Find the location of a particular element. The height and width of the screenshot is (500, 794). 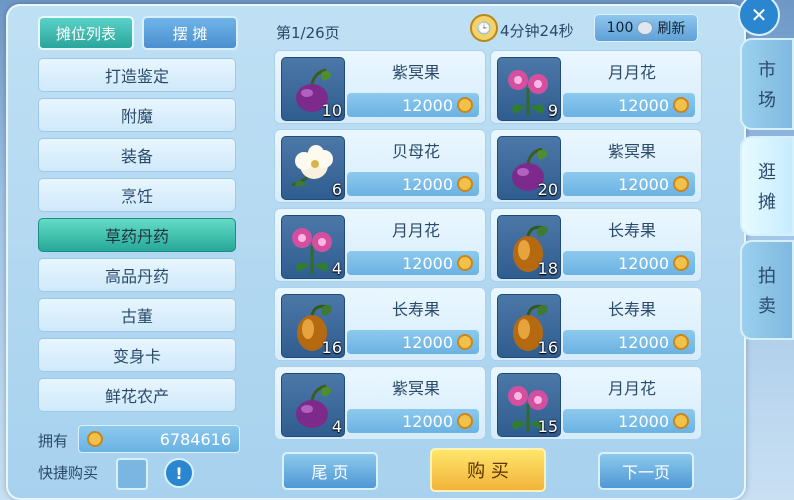

item-card: 9 月月花 12000 is located at coordinates (596, 87).